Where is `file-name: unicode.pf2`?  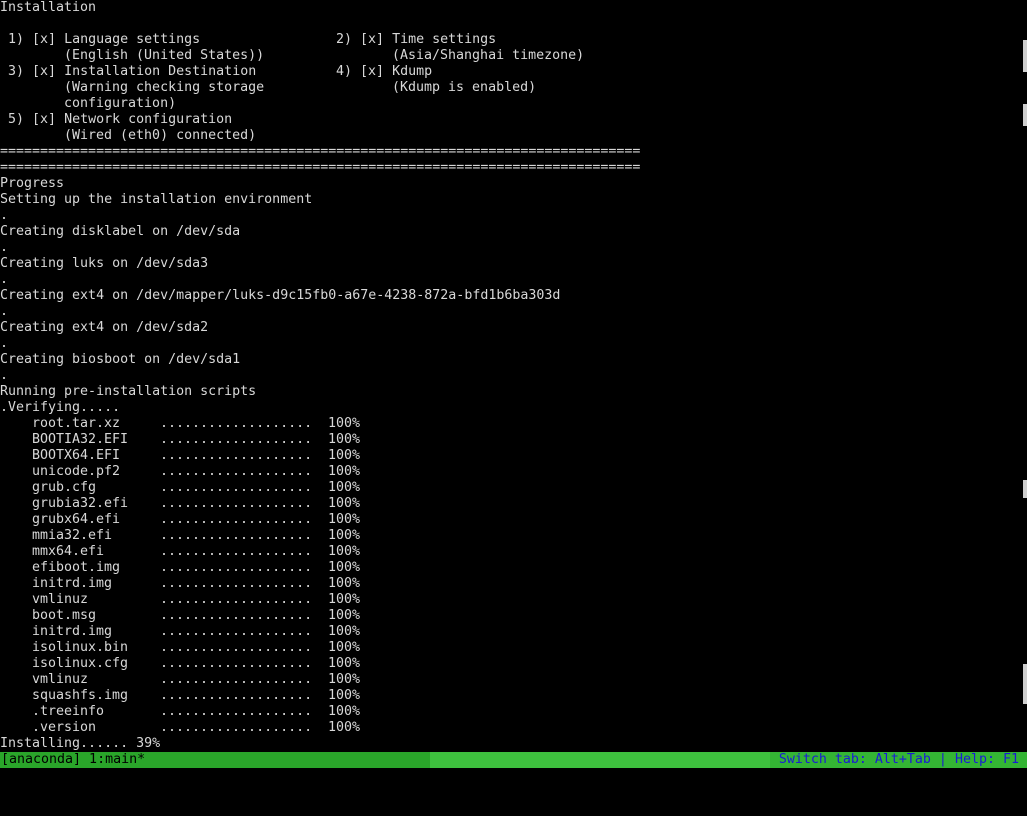 file-name: unicode.pf2 is located at coordinates (76, 471).